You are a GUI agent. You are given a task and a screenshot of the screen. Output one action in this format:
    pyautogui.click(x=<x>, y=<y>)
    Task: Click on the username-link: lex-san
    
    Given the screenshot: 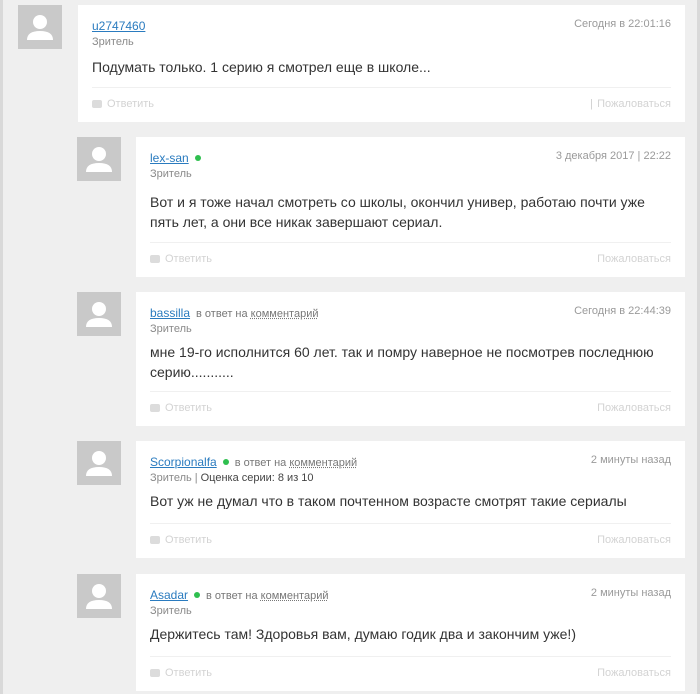 What is the action you would take?
    pyautogui.click(x=169, y=158)
    